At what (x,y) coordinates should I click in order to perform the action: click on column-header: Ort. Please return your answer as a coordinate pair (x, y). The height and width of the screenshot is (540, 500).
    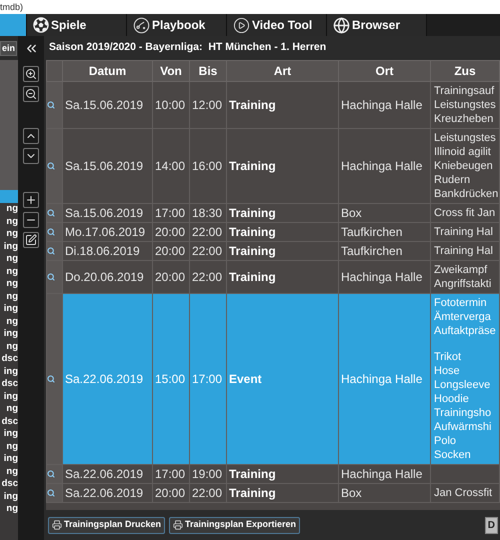
    Looking at the image, I should click on (384, 71).